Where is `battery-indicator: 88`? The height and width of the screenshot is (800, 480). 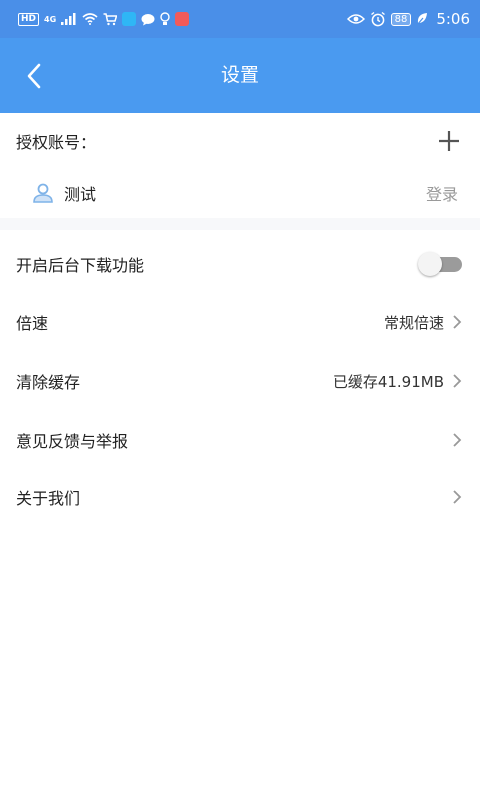 battery-indicator: 88 is located at coordinates (401, 19).